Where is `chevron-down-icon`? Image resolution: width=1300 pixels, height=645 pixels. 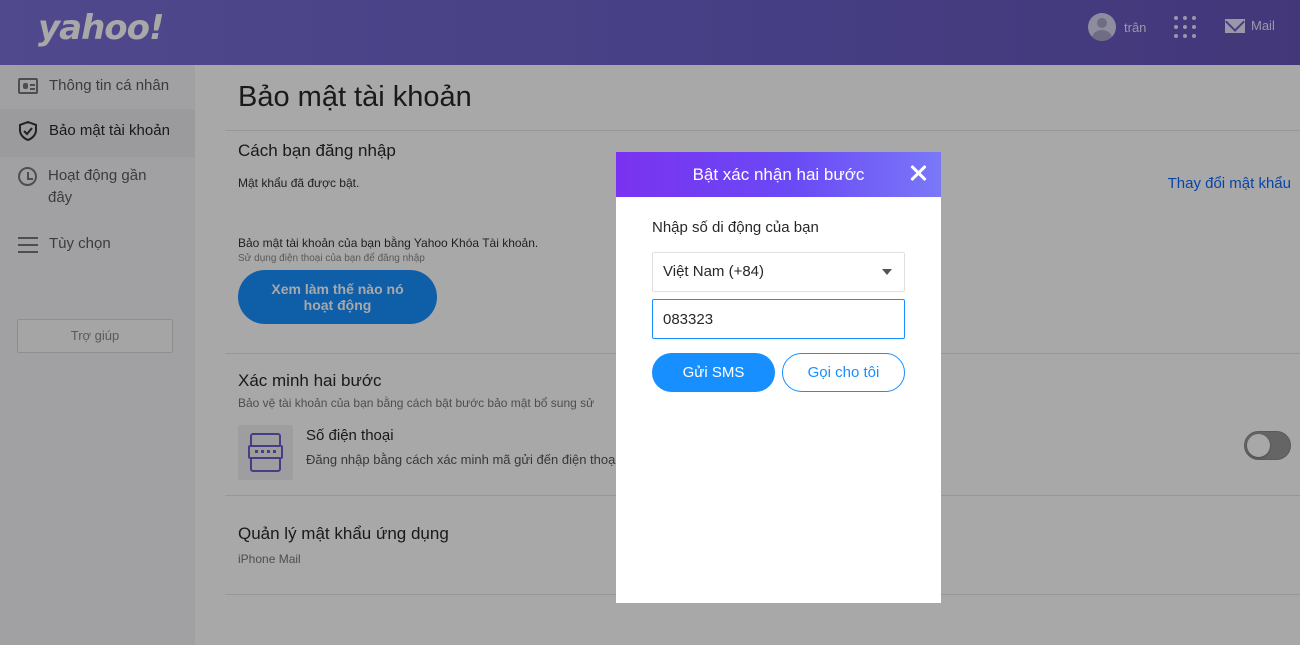
chevron-down-icon is located at coordinates (887, 272).